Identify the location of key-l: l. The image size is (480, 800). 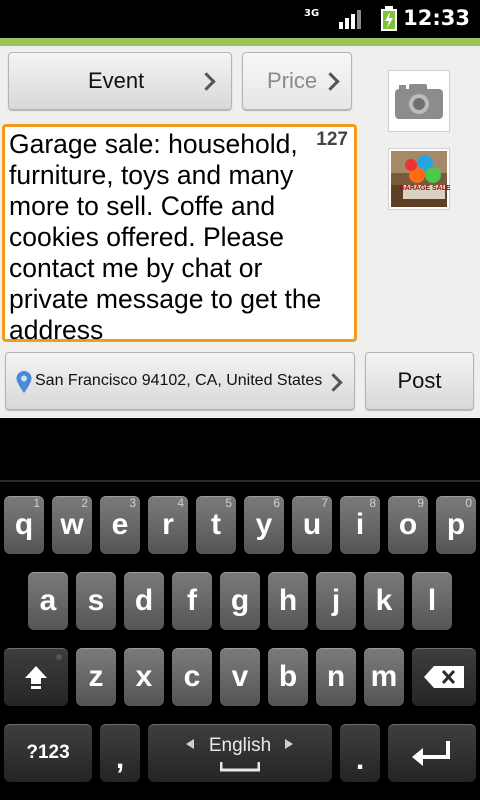
(432, 601).